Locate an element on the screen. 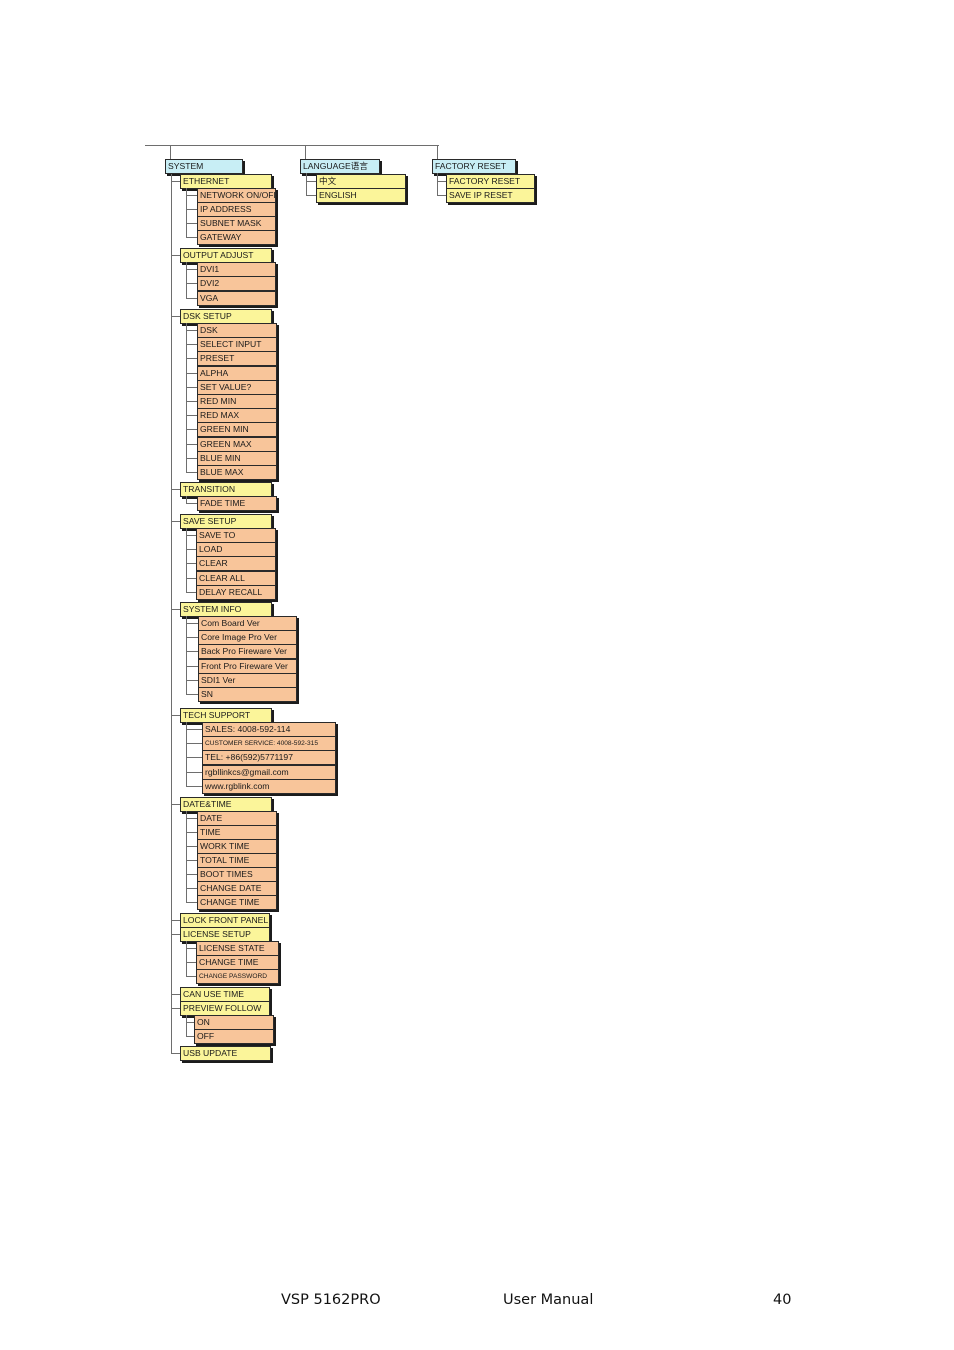 This screenshot has height=1350, width=954. menu-item-preview-follow: PREVIEW FOLLOW is located at coordinates (225, 1008).